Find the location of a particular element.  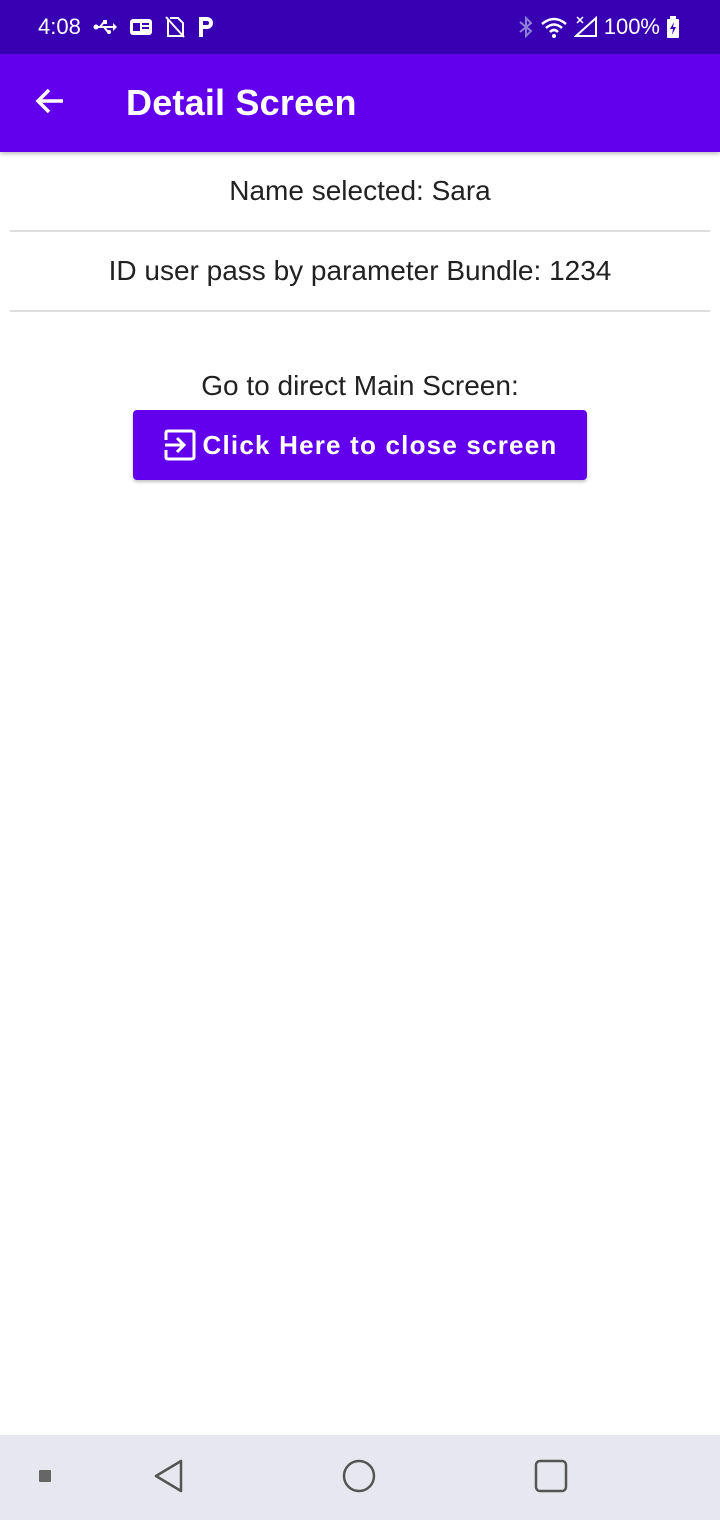

home-circle-icon is located at coordinates (359, 1478).